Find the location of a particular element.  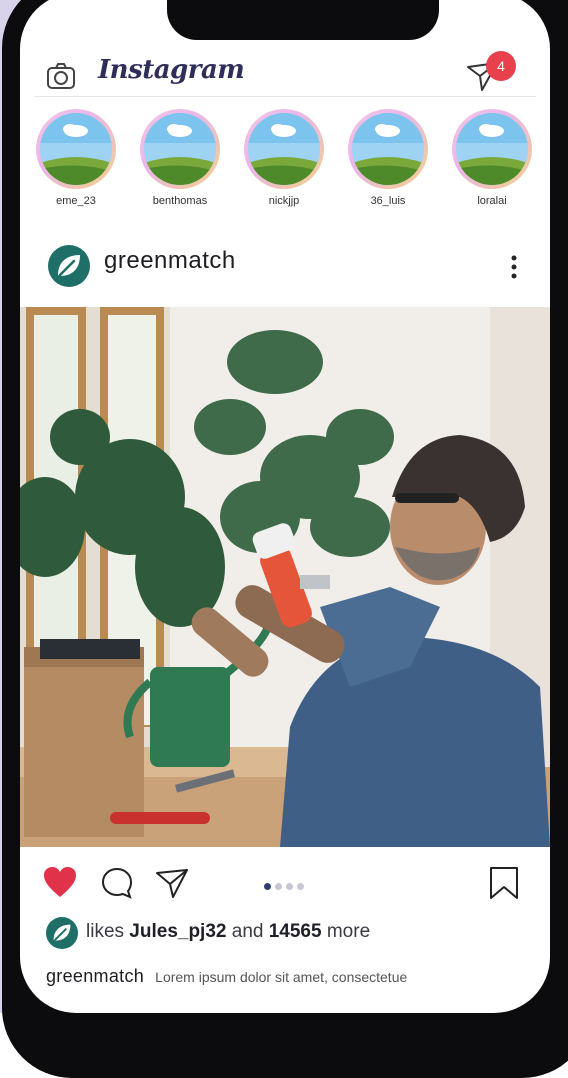

likes-suffix: more is located at coordinates (348, 931).